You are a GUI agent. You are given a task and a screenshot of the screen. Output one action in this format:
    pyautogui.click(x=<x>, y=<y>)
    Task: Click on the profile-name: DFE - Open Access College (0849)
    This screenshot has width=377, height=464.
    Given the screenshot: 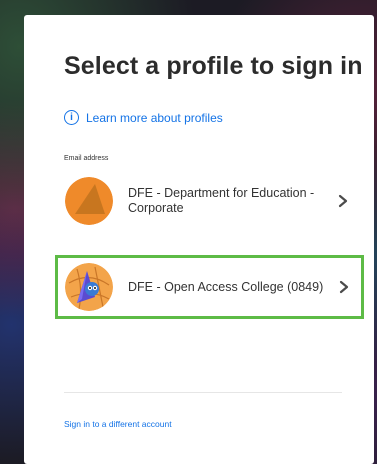 What is the action you would take?
    pyautogui.click(x=226, y=286)
    